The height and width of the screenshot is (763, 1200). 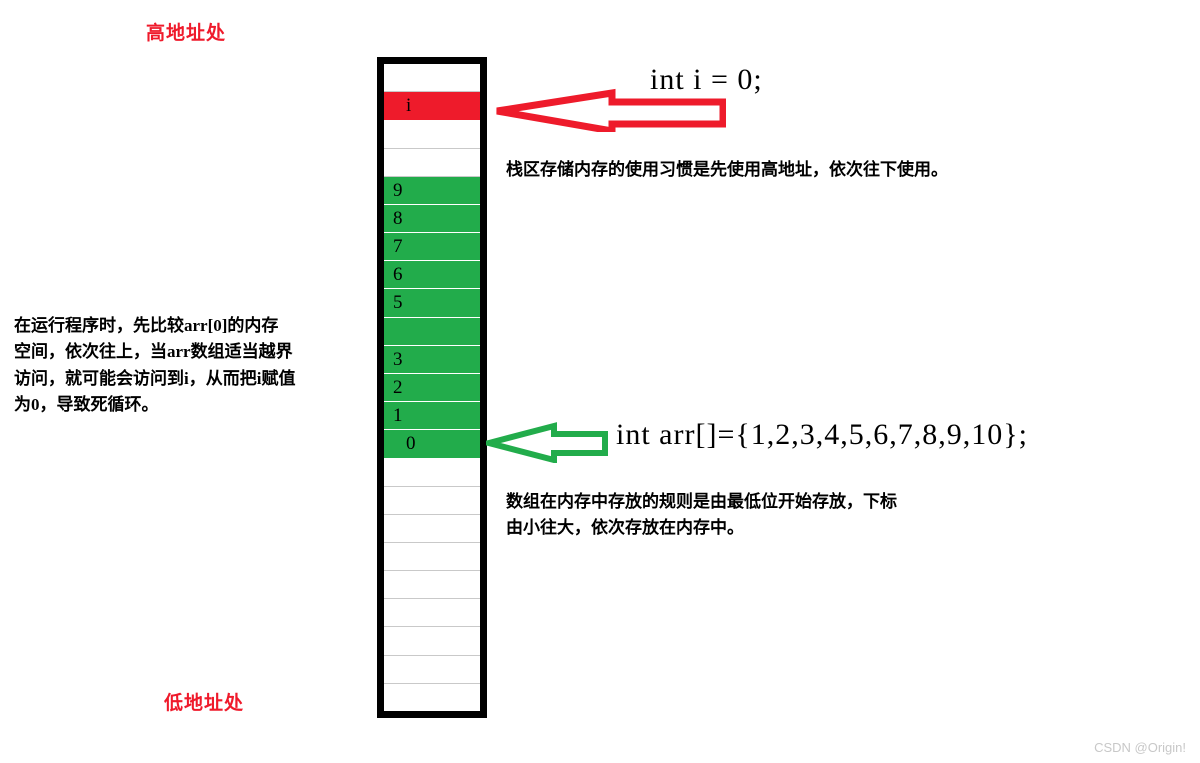 I want to click on memory-cell-label: 1, so click(x=398, y=416).